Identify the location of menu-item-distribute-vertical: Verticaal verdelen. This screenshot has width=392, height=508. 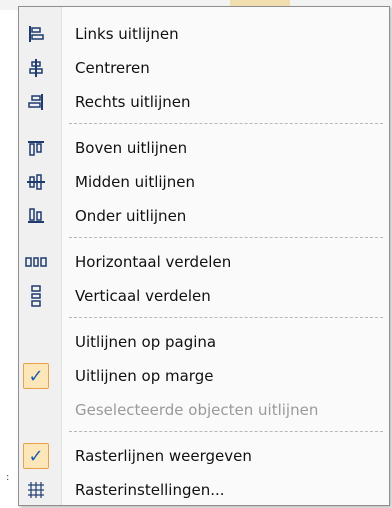
(204, 296).